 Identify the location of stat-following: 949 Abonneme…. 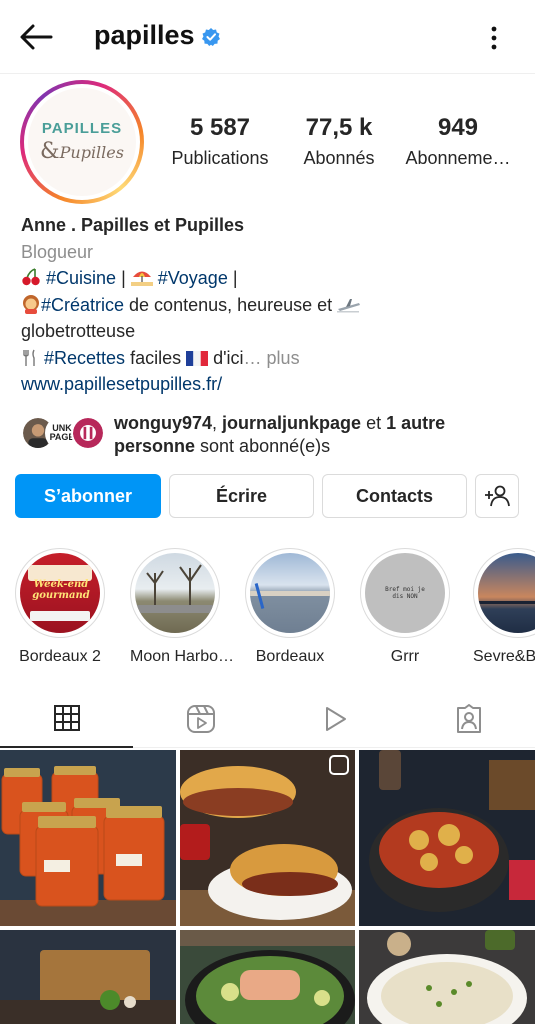
(458, 141).